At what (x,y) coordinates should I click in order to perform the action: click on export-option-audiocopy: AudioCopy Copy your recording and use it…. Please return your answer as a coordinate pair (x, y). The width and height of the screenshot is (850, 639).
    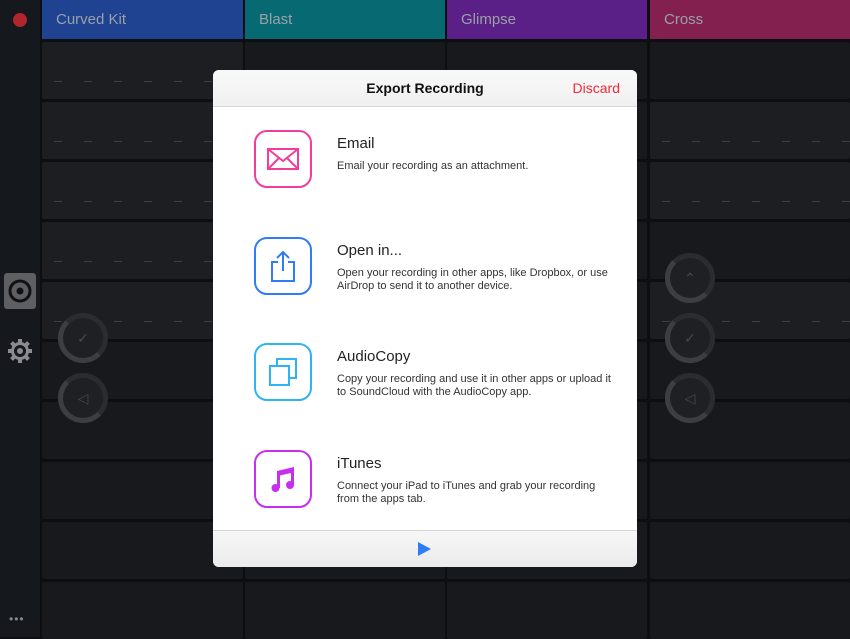
    Looking at the image, I should click on (425, 373).